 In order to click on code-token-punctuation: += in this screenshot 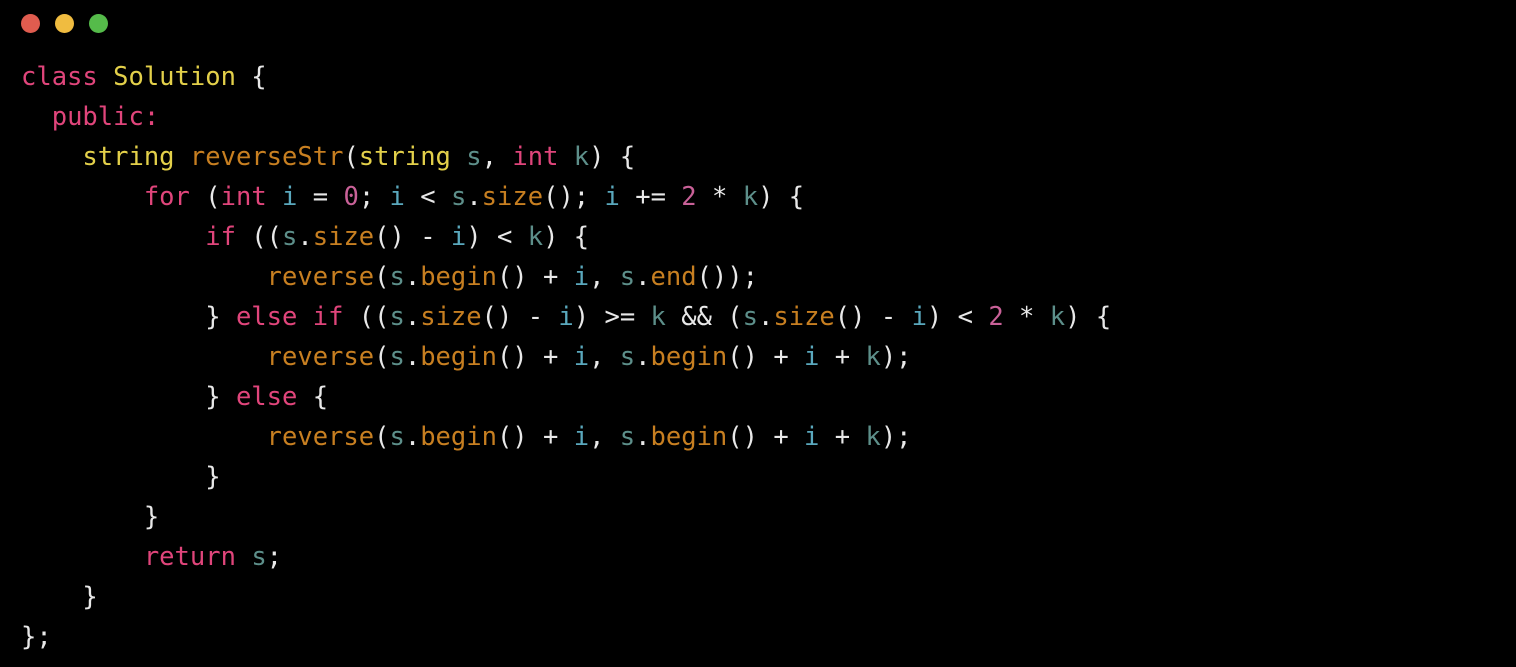, I will do `click(650, 197)`.